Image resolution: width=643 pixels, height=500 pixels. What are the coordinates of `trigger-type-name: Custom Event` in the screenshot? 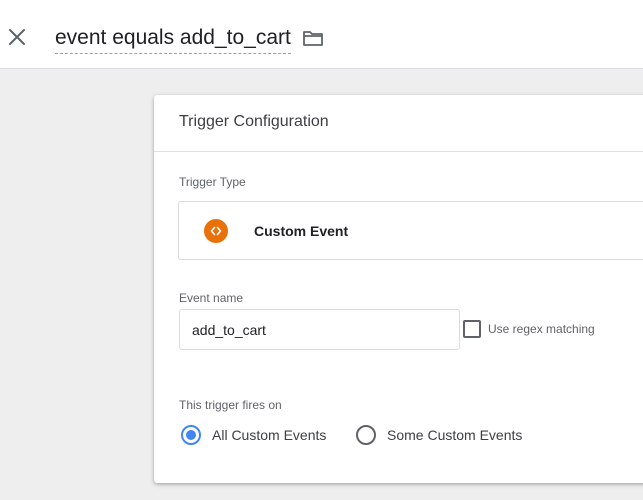 It's located at (301, 231).